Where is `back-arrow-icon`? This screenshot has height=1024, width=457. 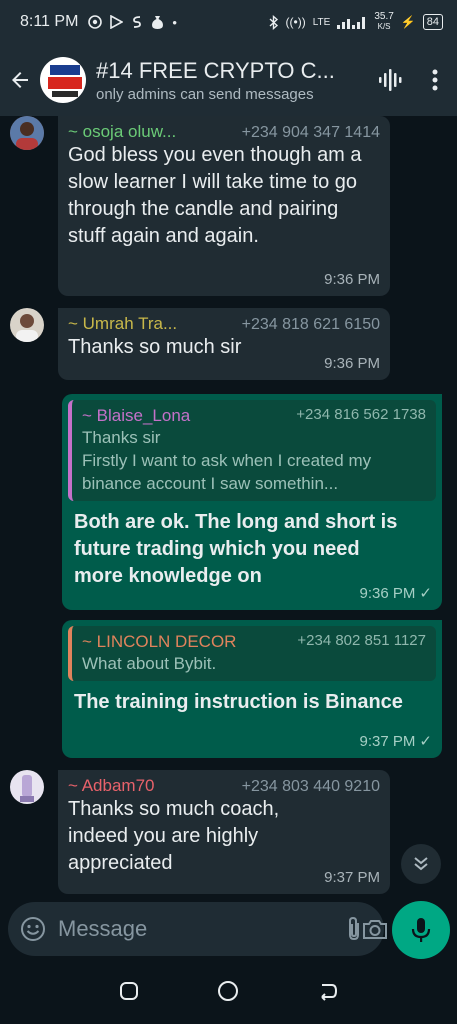
back-arrow-icon is located at coordinates (329, 992).